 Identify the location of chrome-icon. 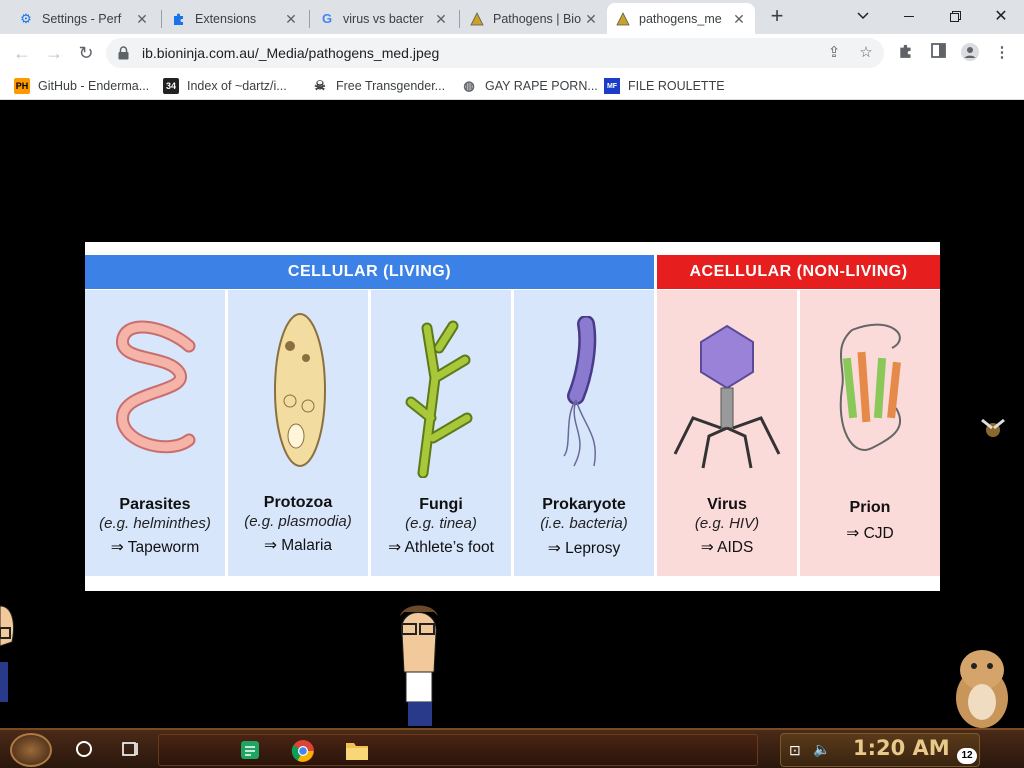
(302, 751).